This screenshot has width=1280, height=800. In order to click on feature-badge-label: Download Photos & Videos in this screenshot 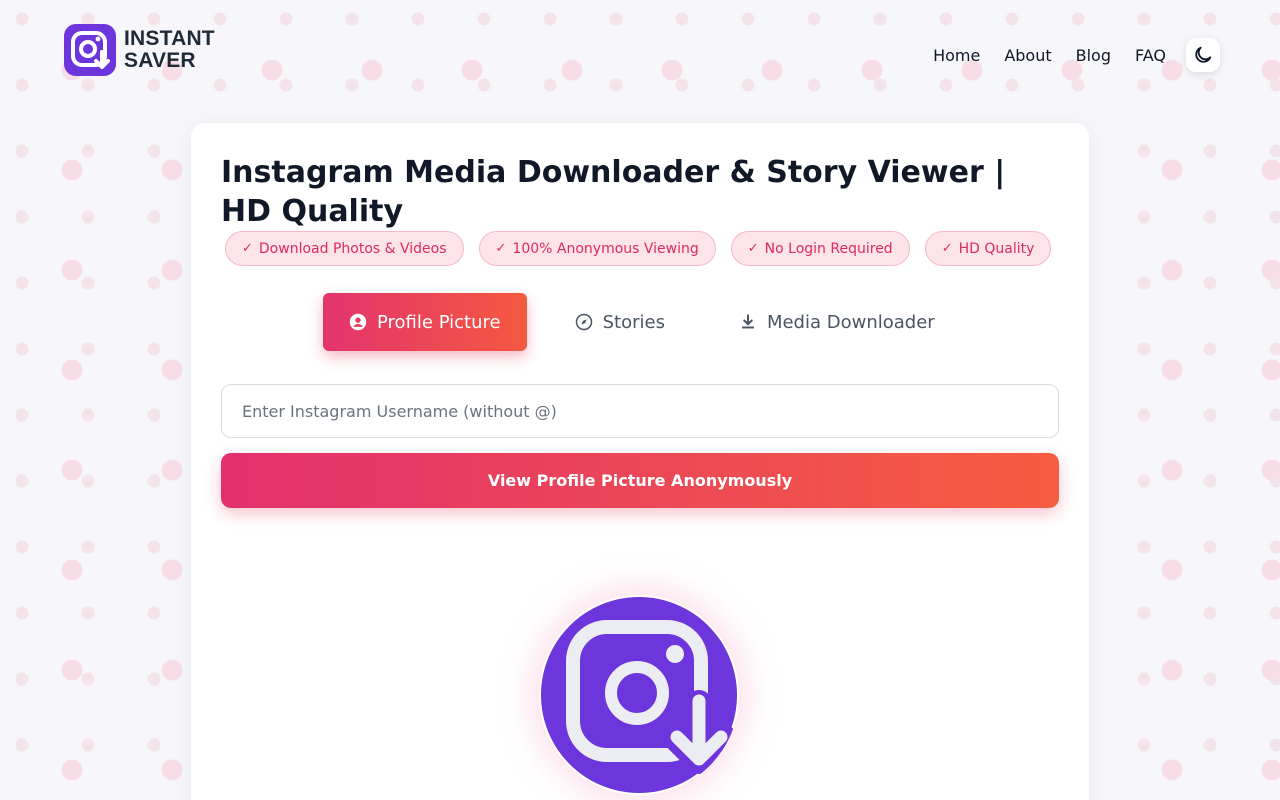, I will do `click(352, 248)`.